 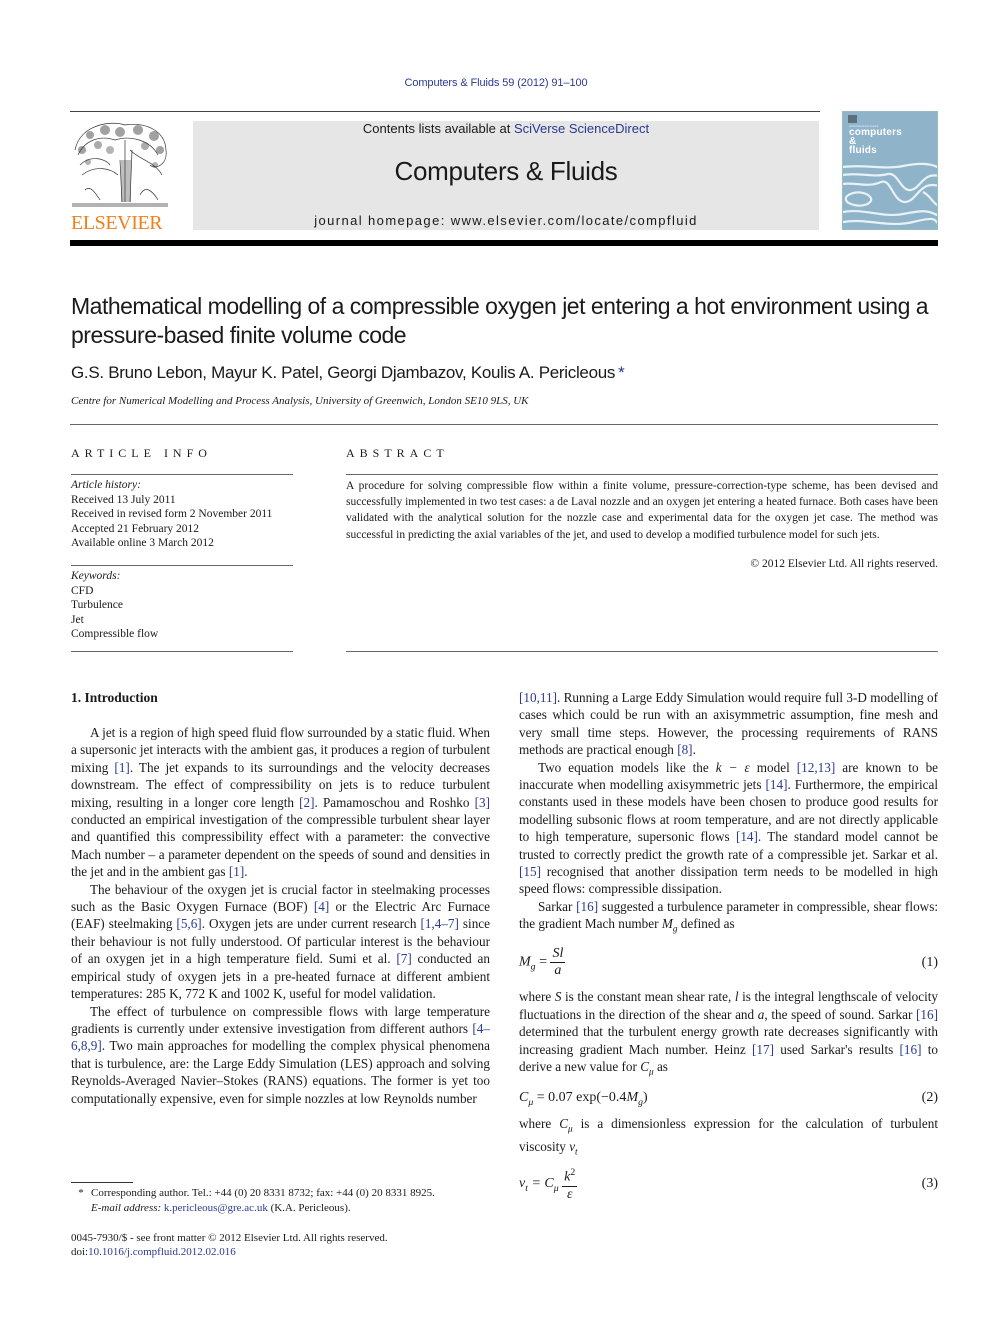 I want to click on elsevier-logo: ELSEVIER, so click(x=121, y=177).